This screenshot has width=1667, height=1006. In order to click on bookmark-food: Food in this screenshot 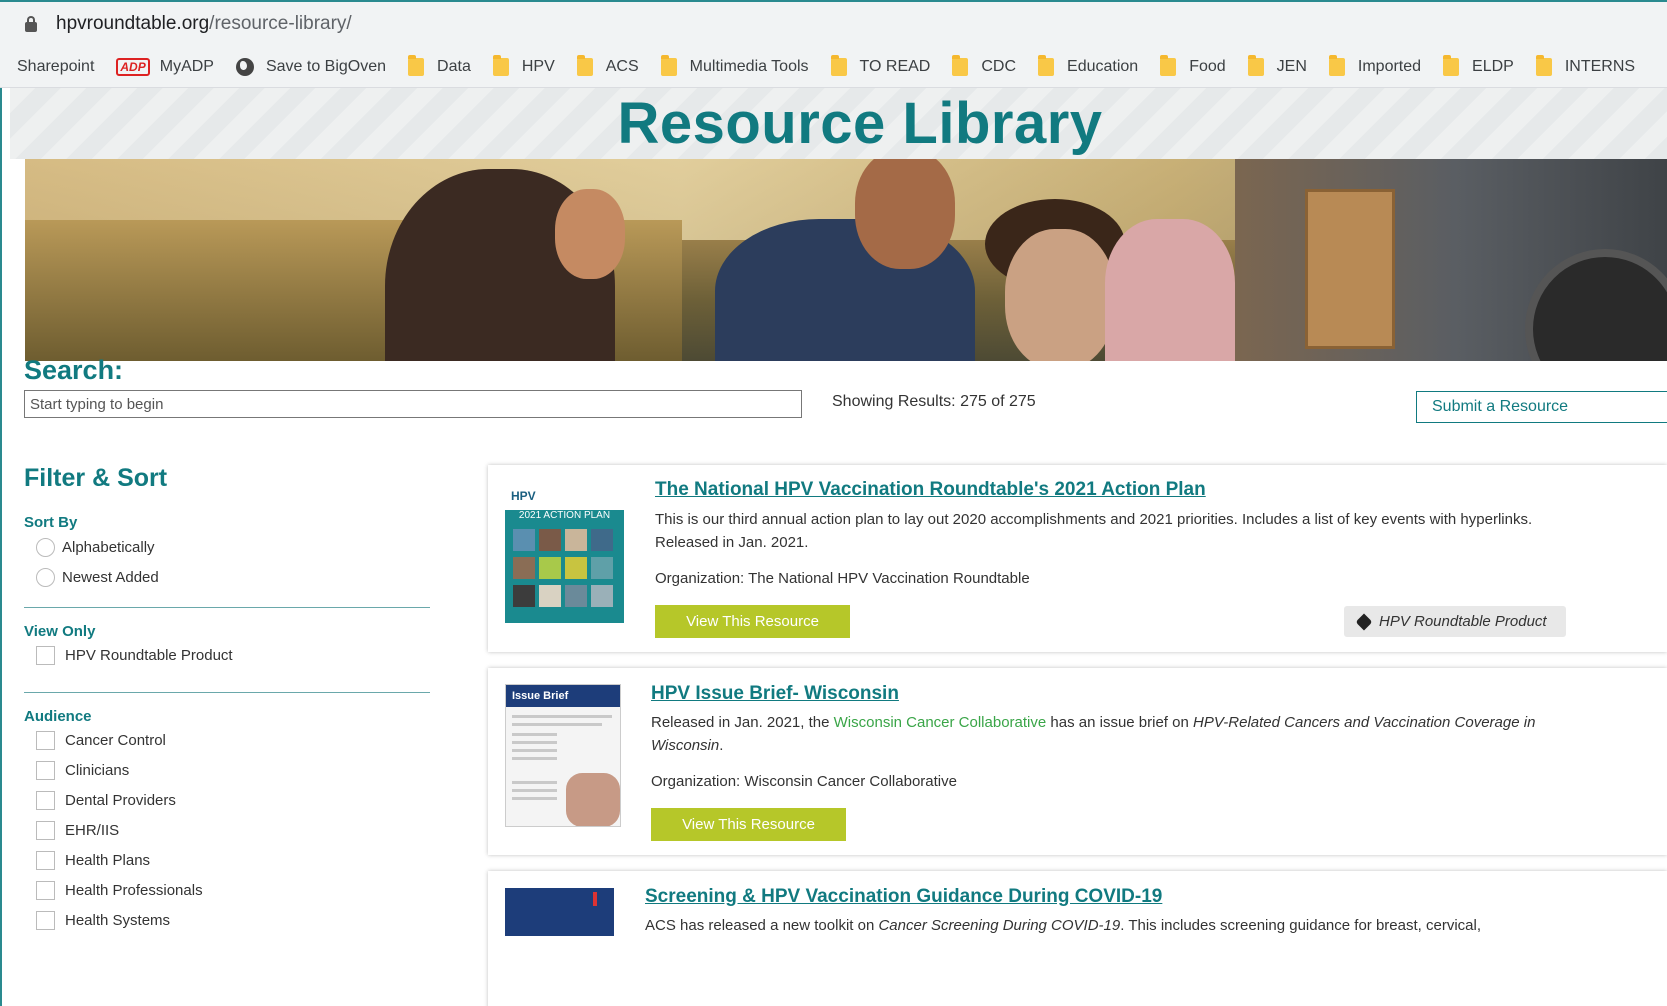, I will do `click(1193, 65)`.